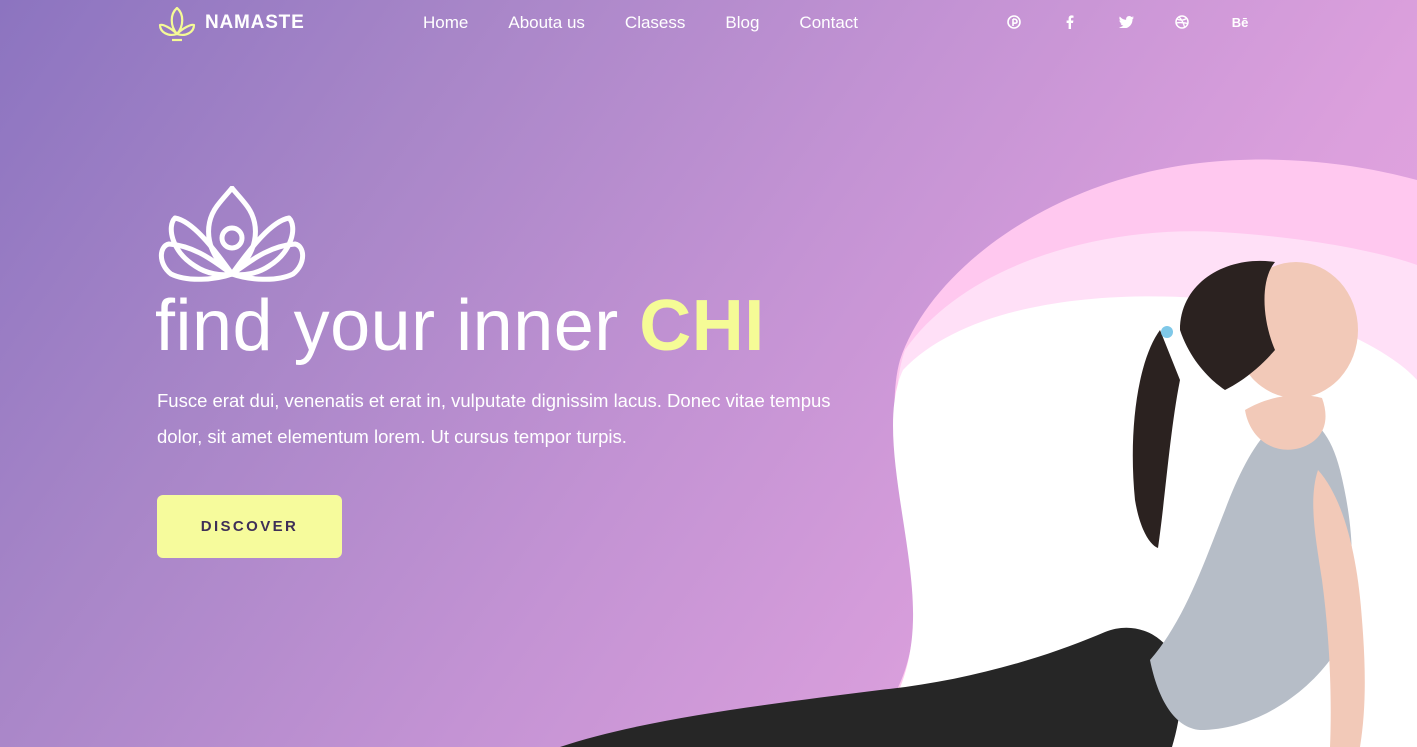 This screenshot has width=1417, height=747. I want to click on nav-contact: Contact, so click(828, 23).